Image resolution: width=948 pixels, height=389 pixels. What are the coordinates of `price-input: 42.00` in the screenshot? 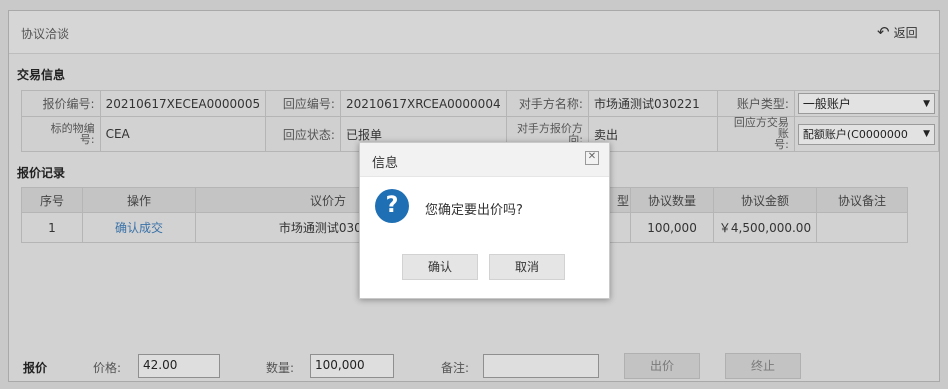 It's located at (179, 366).